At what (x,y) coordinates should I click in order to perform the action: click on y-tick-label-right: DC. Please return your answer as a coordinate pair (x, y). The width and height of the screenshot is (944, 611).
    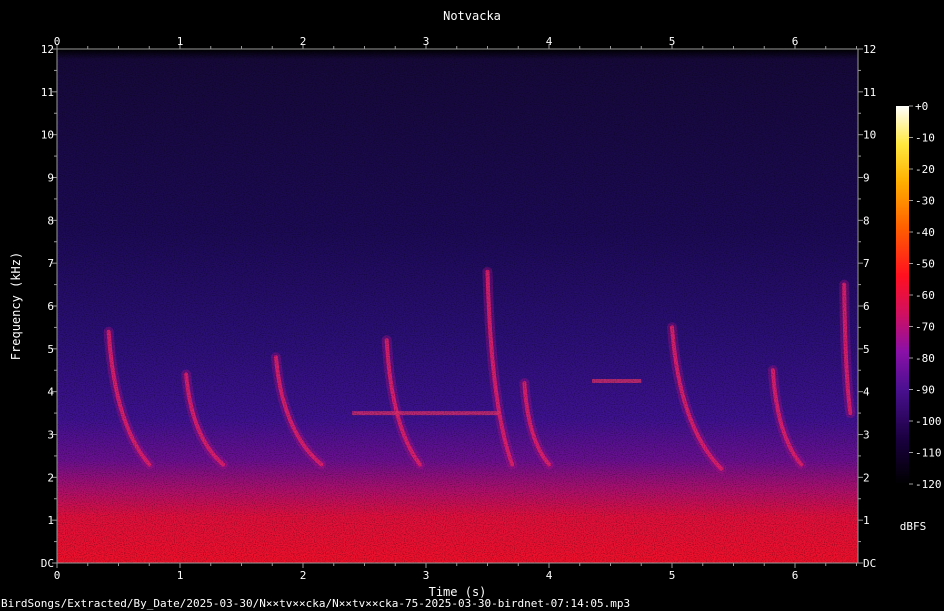
    Looking at the image, I should click on (869, 563).